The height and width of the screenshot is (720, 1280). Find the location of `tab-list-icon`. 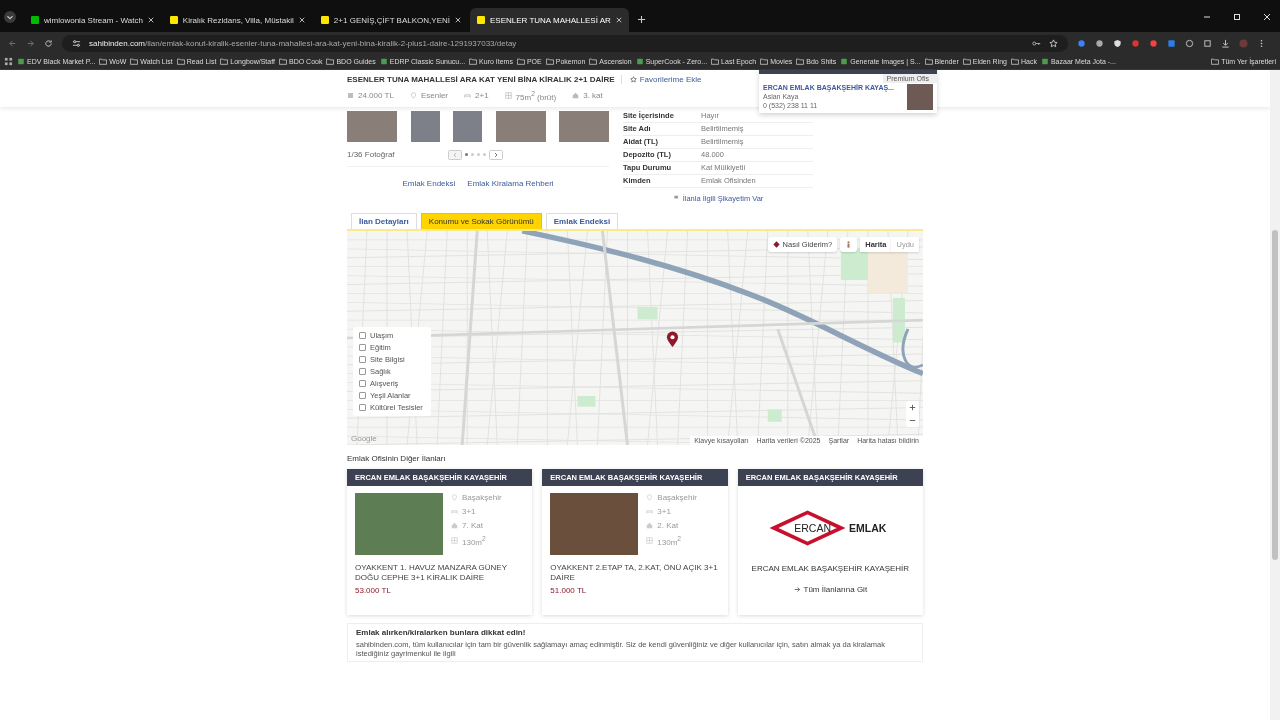

tab-list-icon is located at coordinates (10, 17).